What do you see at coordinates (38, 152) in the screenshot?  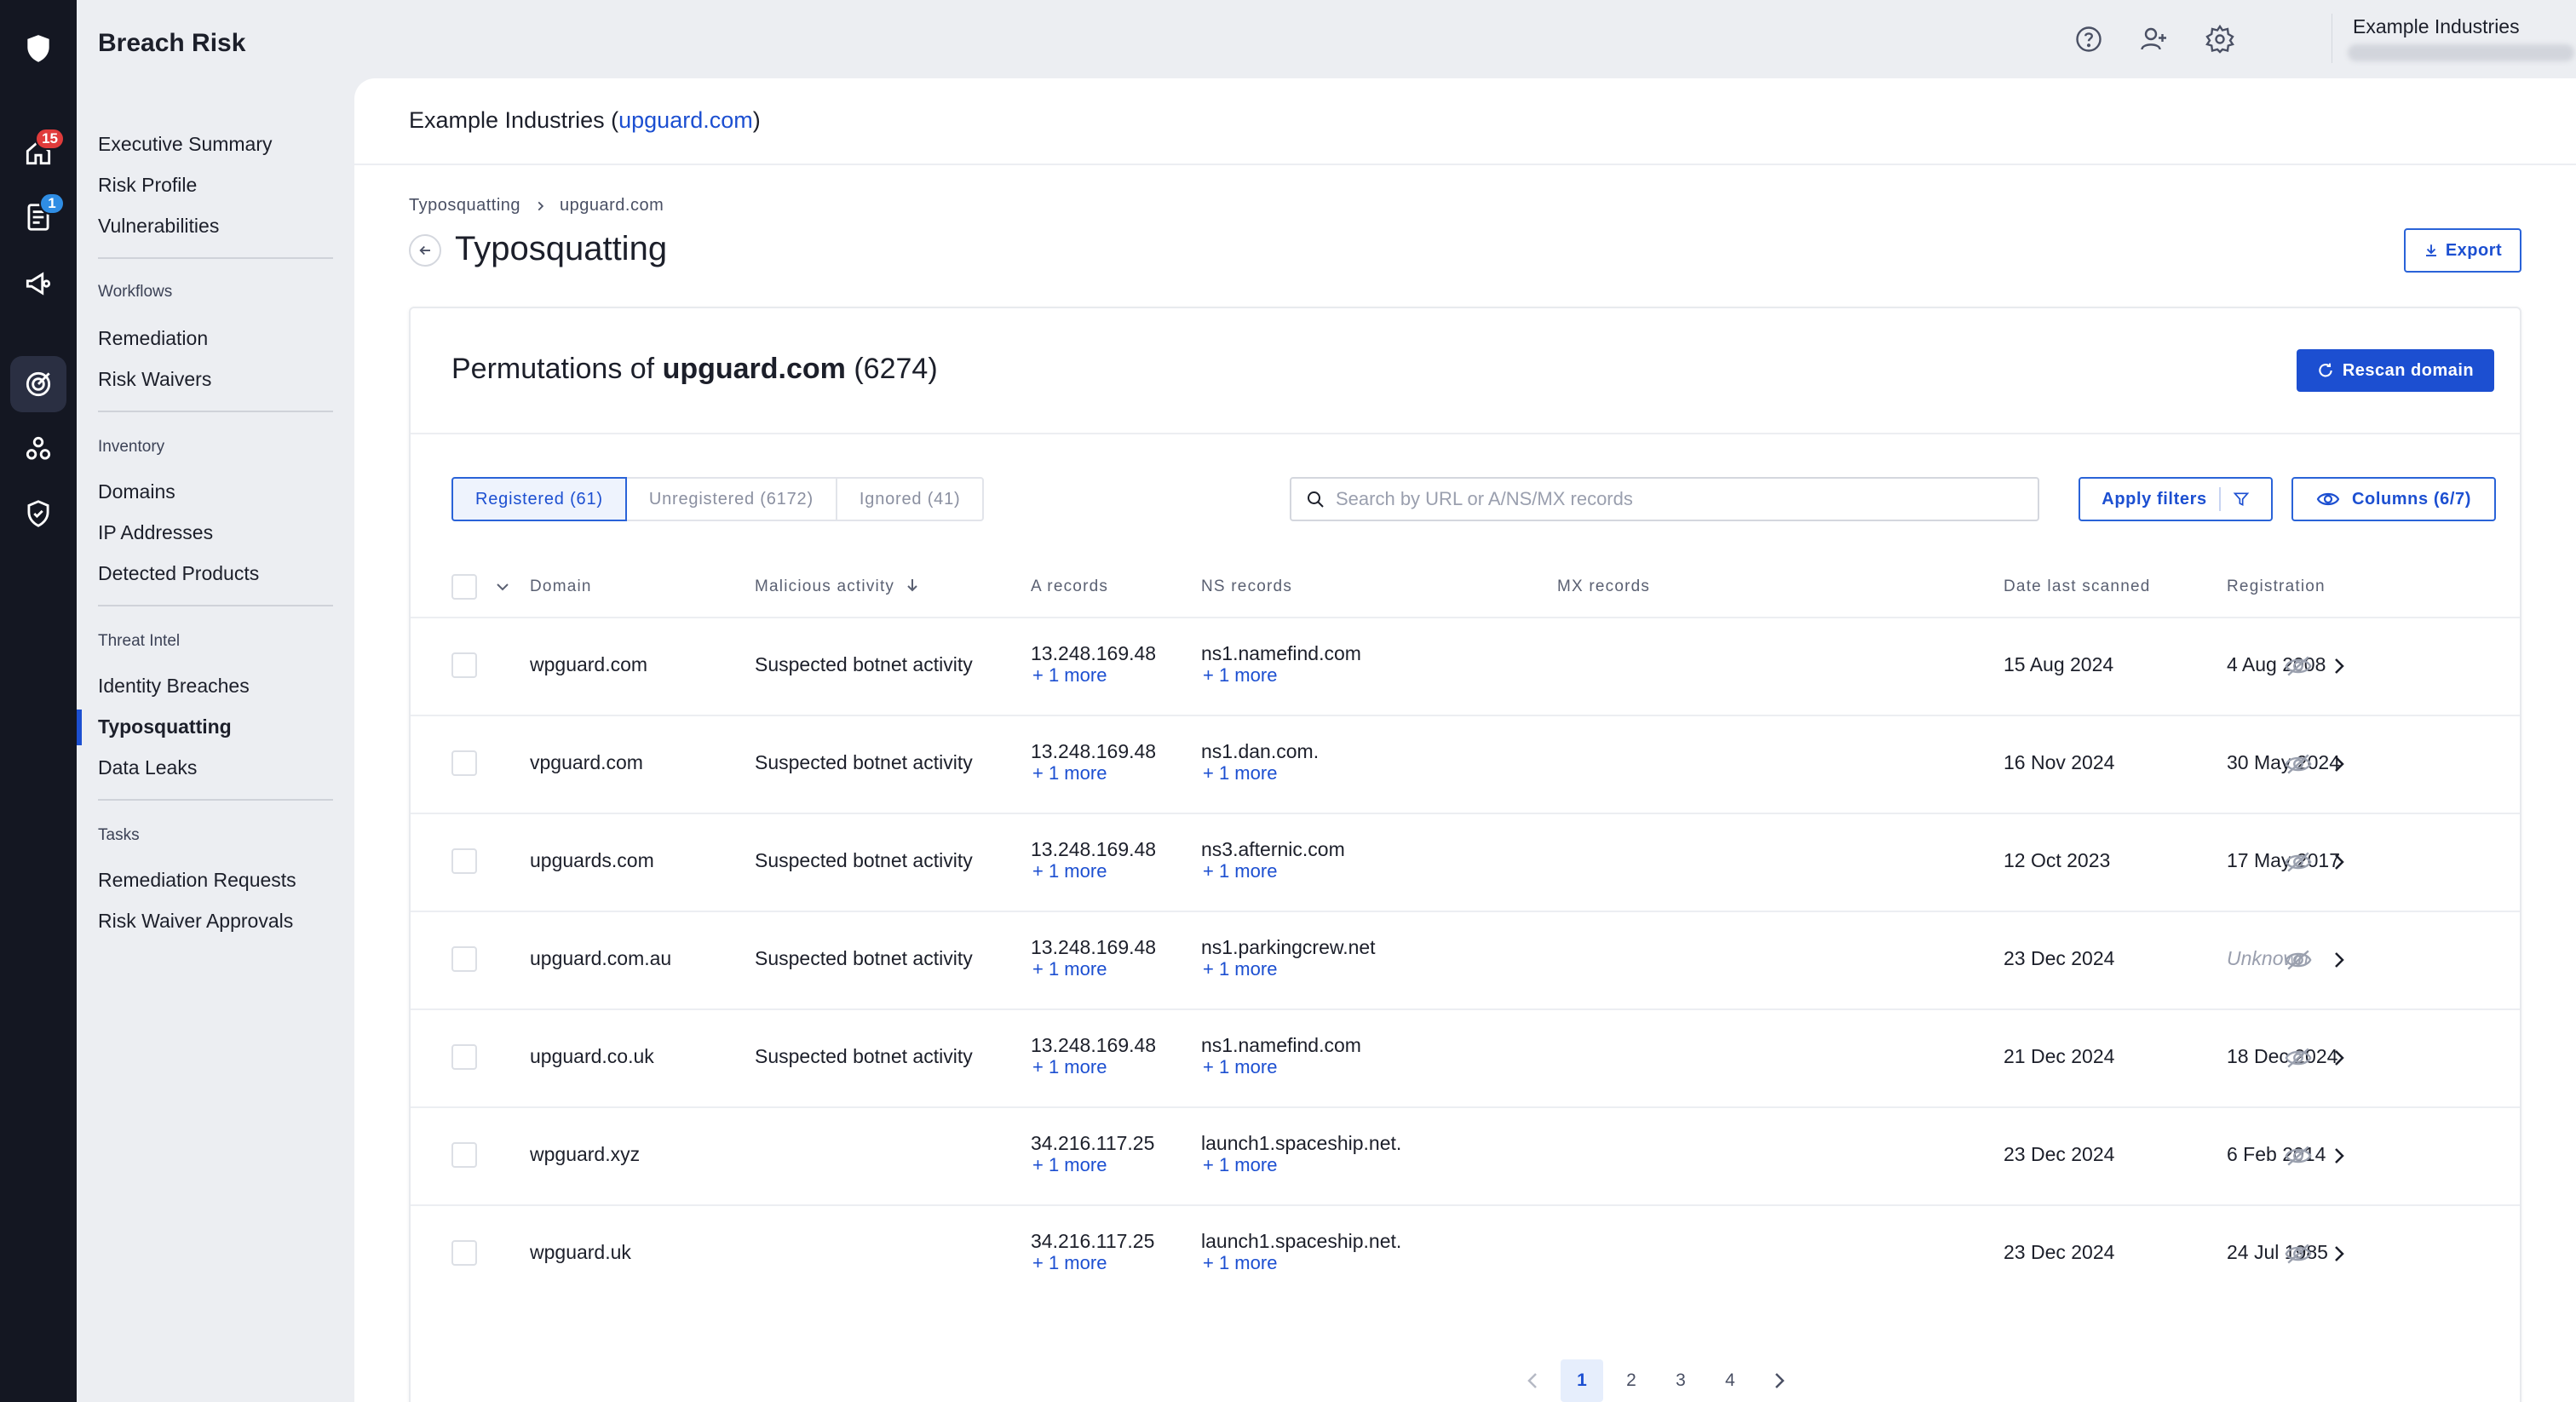 I see `home-icon: 15` at bounding box center [38, 152].